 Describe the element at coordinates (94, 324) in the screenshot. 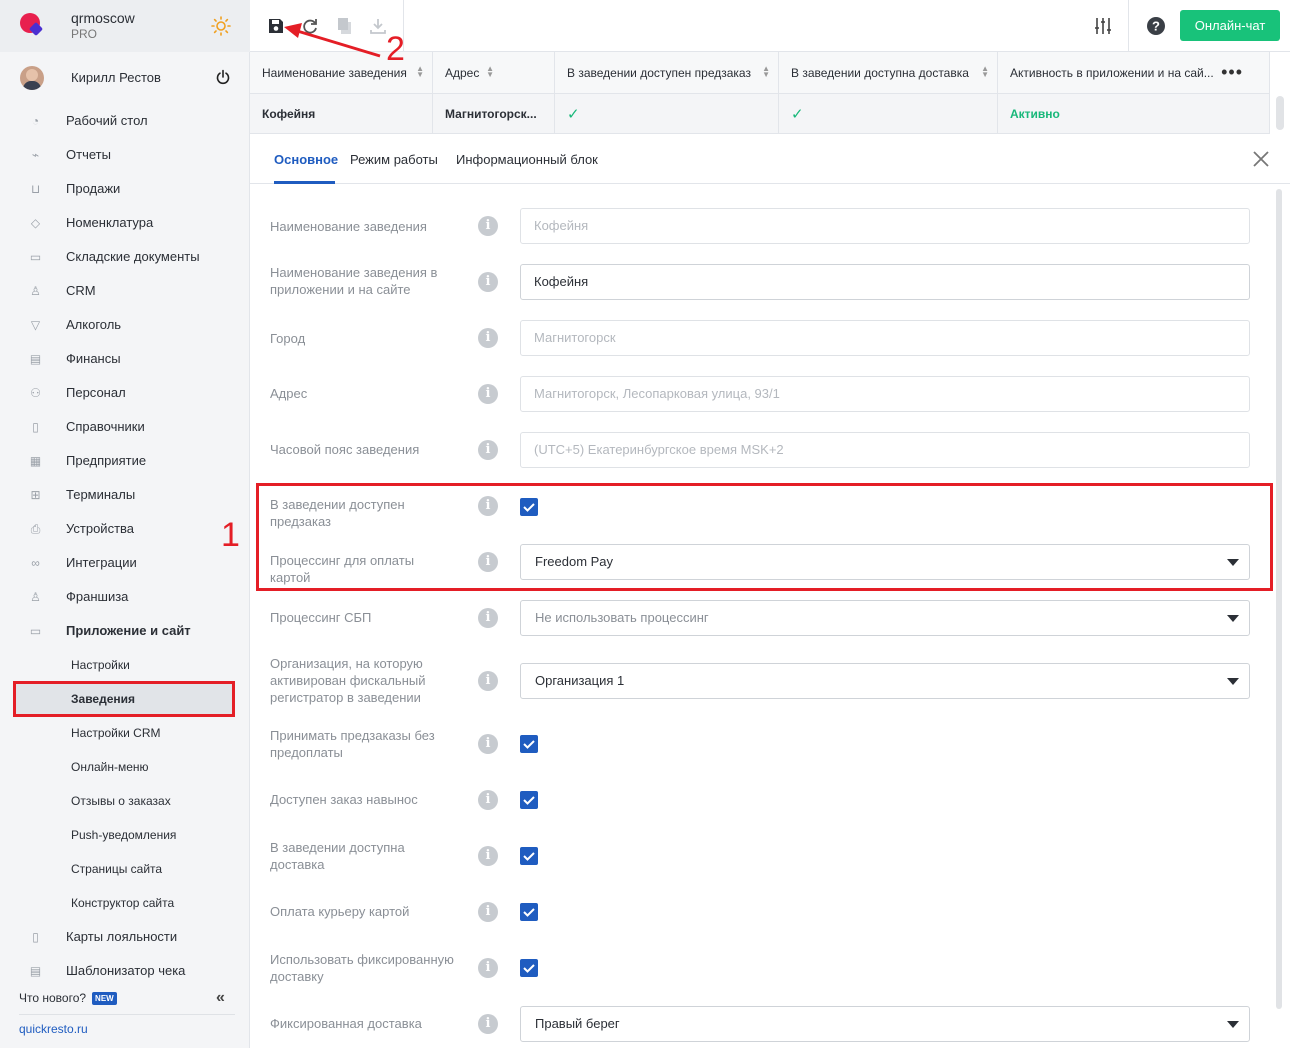

I see `sidebar-item-label: Алкоголь` at that location.